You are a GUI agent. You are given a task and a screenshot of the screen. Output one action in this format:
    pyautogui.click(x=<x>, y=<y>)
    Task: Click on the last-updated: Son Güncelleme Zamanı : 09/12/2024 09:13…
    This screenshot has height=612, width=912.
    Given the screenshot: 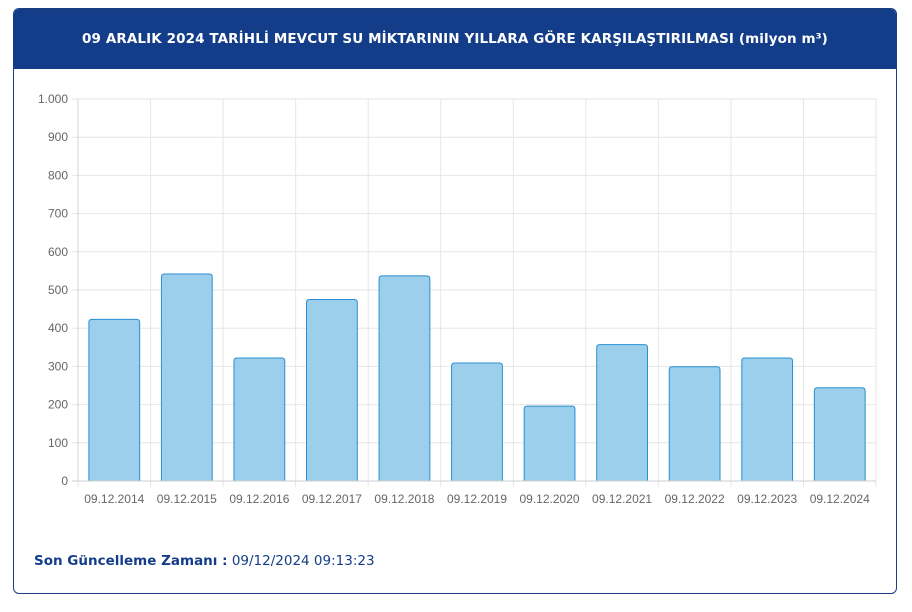 What is the action you would take?
    pyautogui.click(x=204, y=561)
    